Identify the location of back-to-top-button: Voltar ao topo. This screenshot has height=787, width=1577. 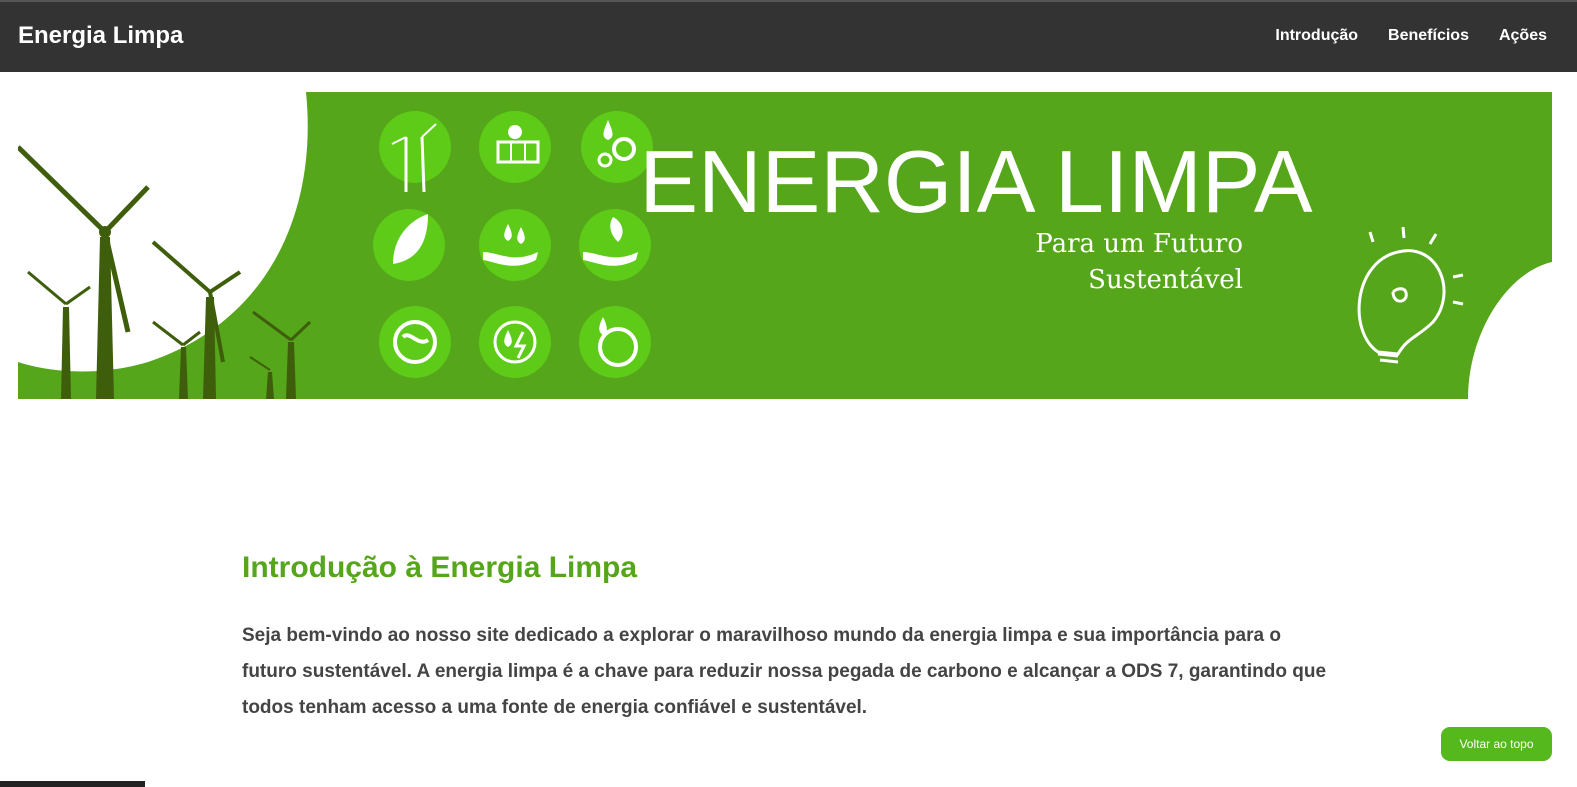
(1496, 744).